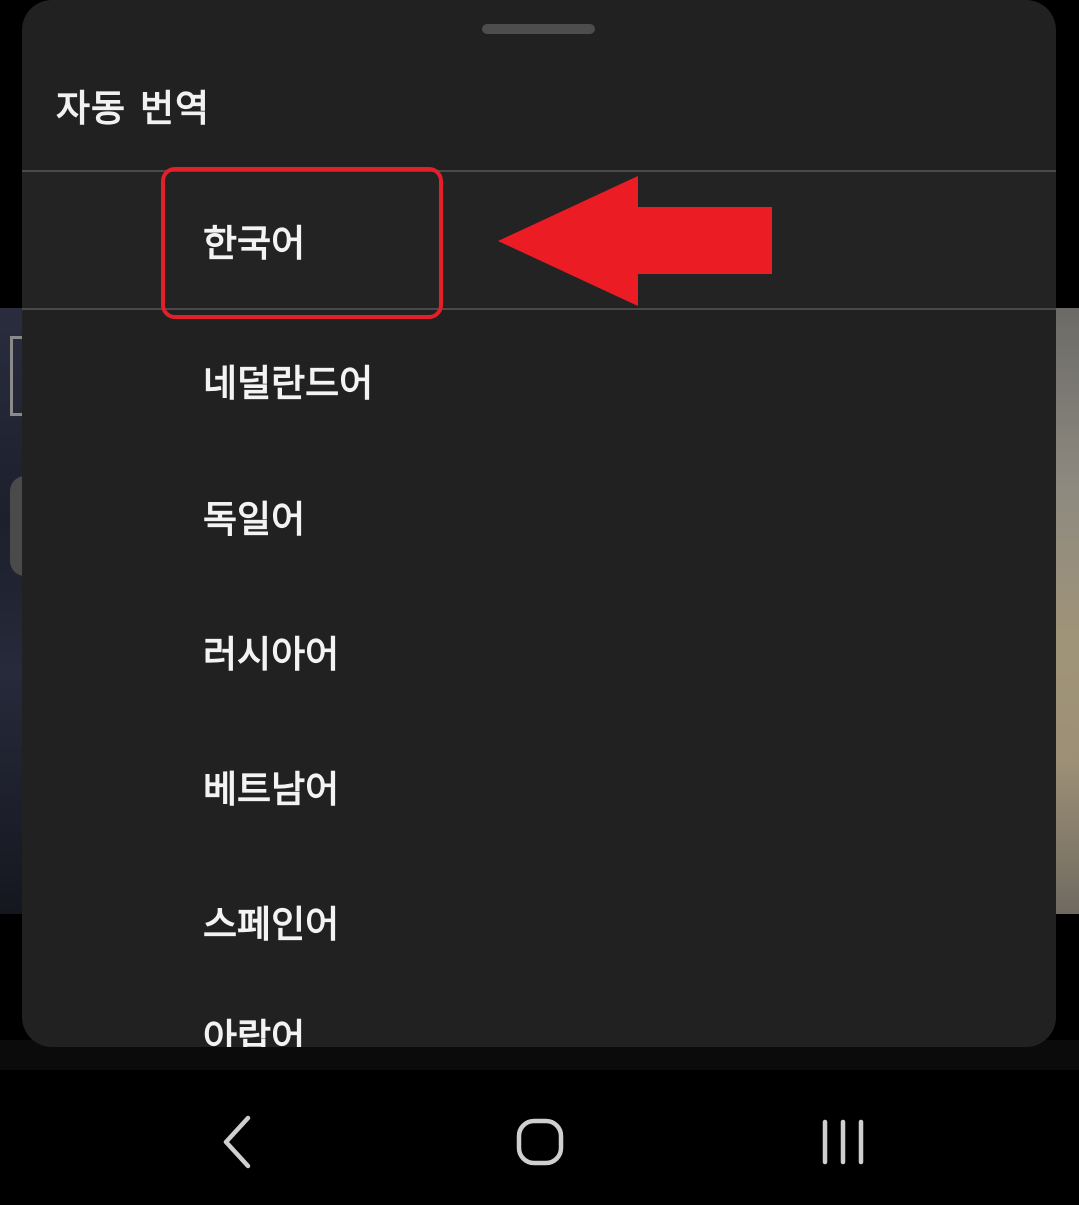 The width and height of the screenshot is (1079, 1205). Describe the element at coordinates (635, 241) in the screenshot. I see `red-arrow-icon` at that location.